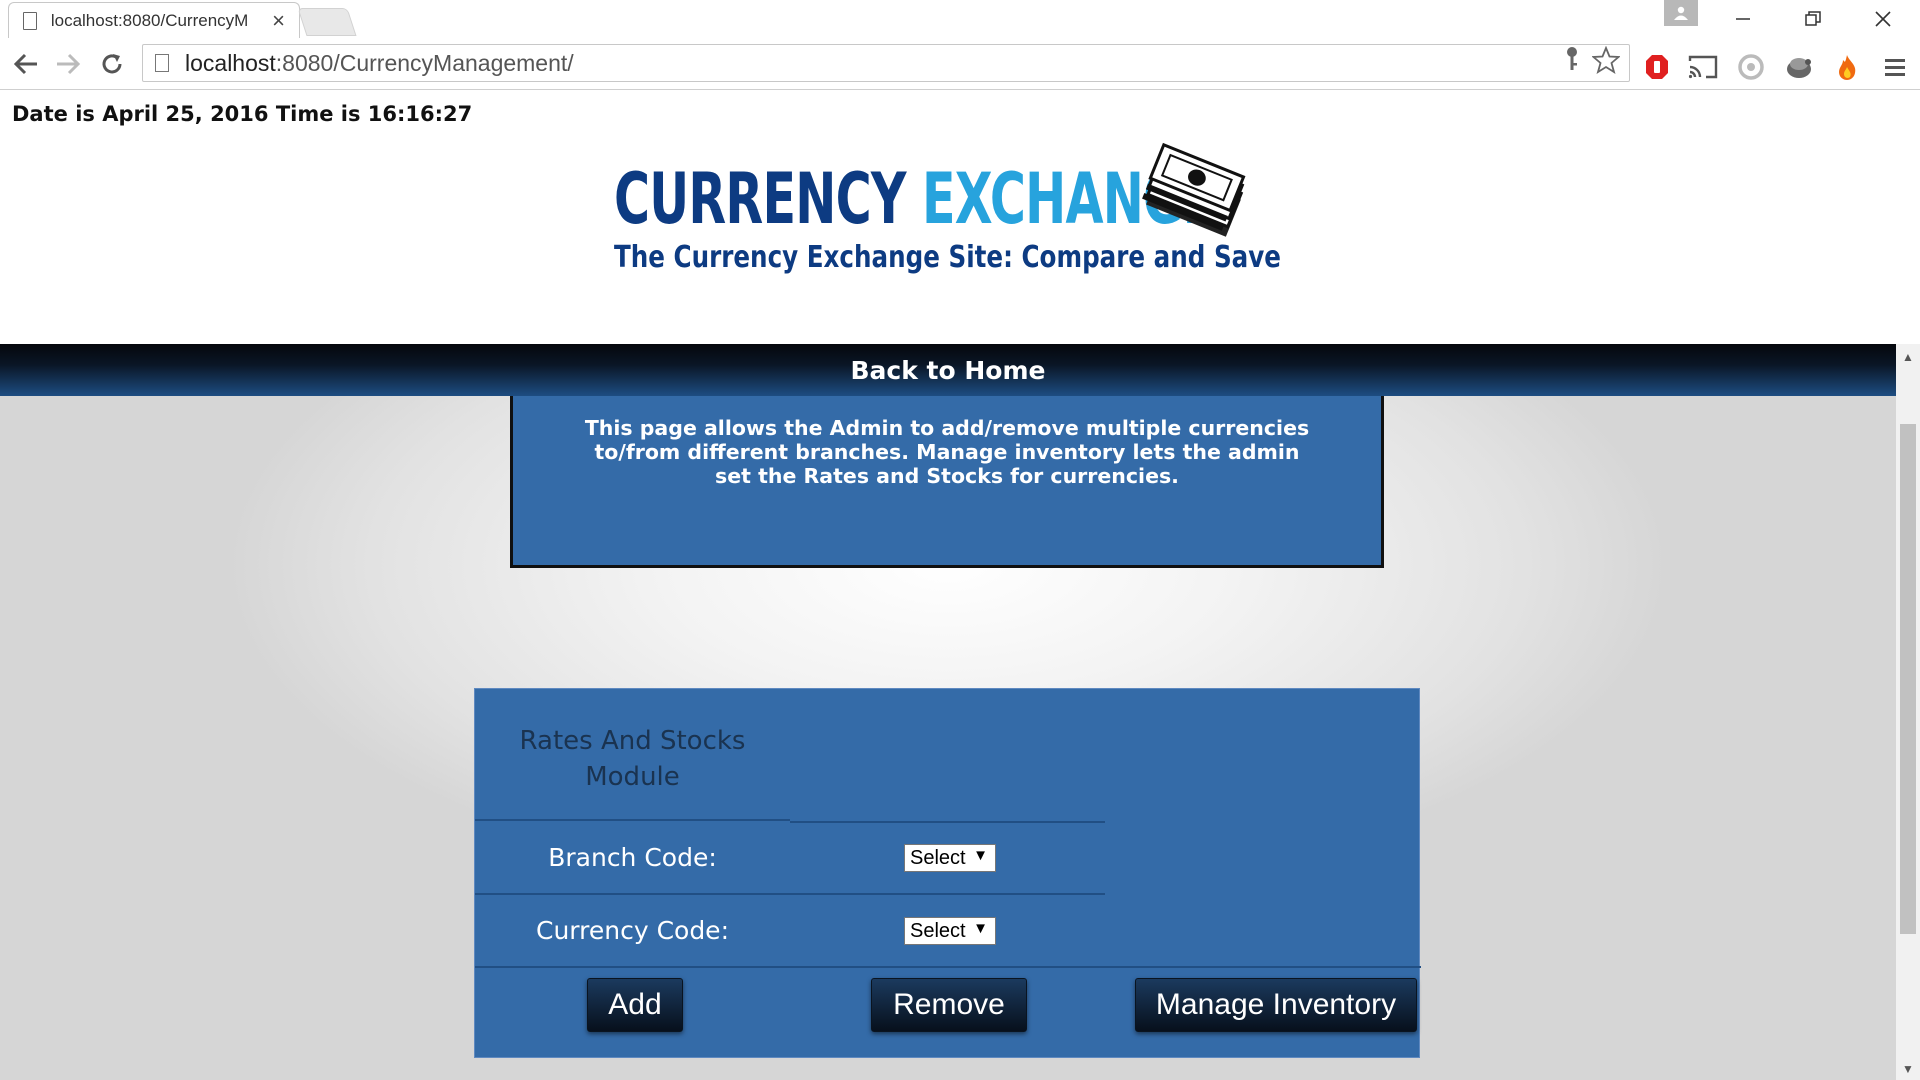  Describe the element at coordinates (1657, 67) in the screenshot. I see `adblock-icon` at that location.